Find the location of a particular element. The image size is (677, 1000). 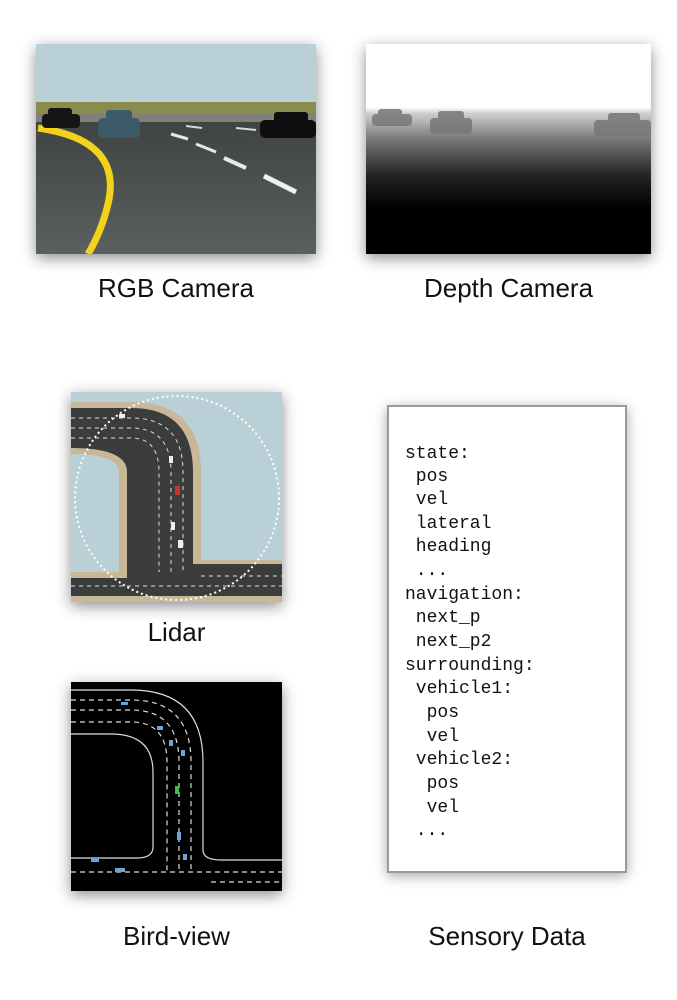

lidar-caption: Lidar is located at coordinates (176, 632).